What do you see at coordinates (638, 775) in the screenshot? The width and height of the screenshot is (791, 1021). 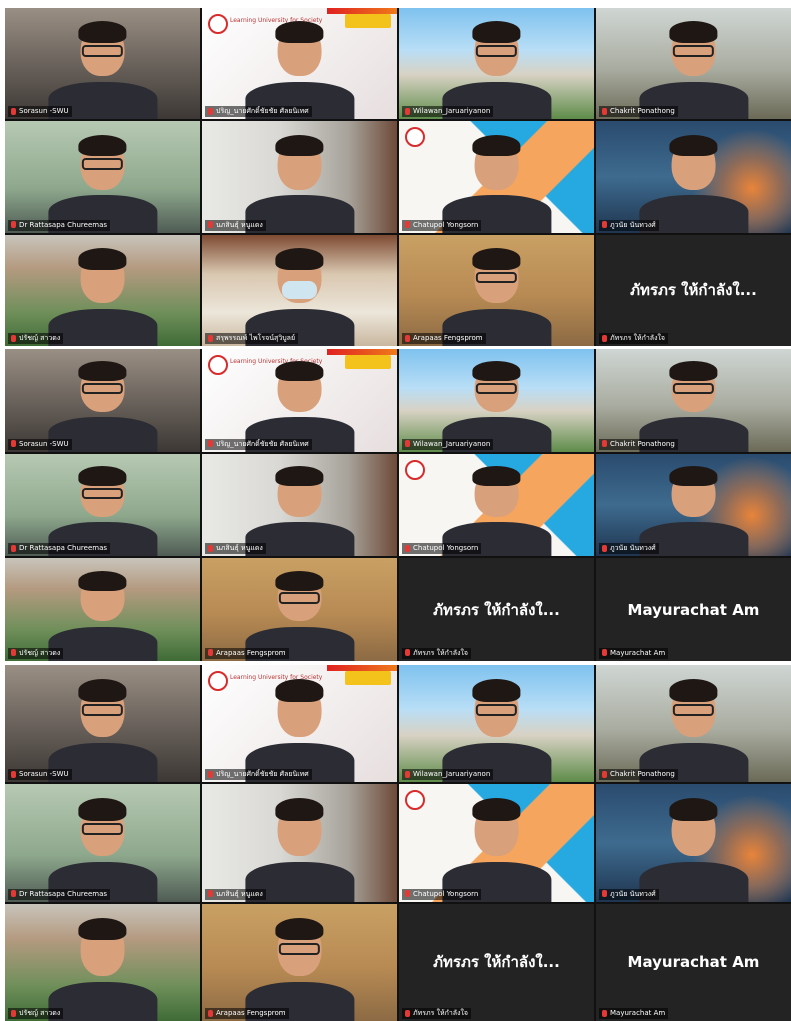 I see `participant-name-label: Chakrit Ponathong` at bounding box center [638, 775].